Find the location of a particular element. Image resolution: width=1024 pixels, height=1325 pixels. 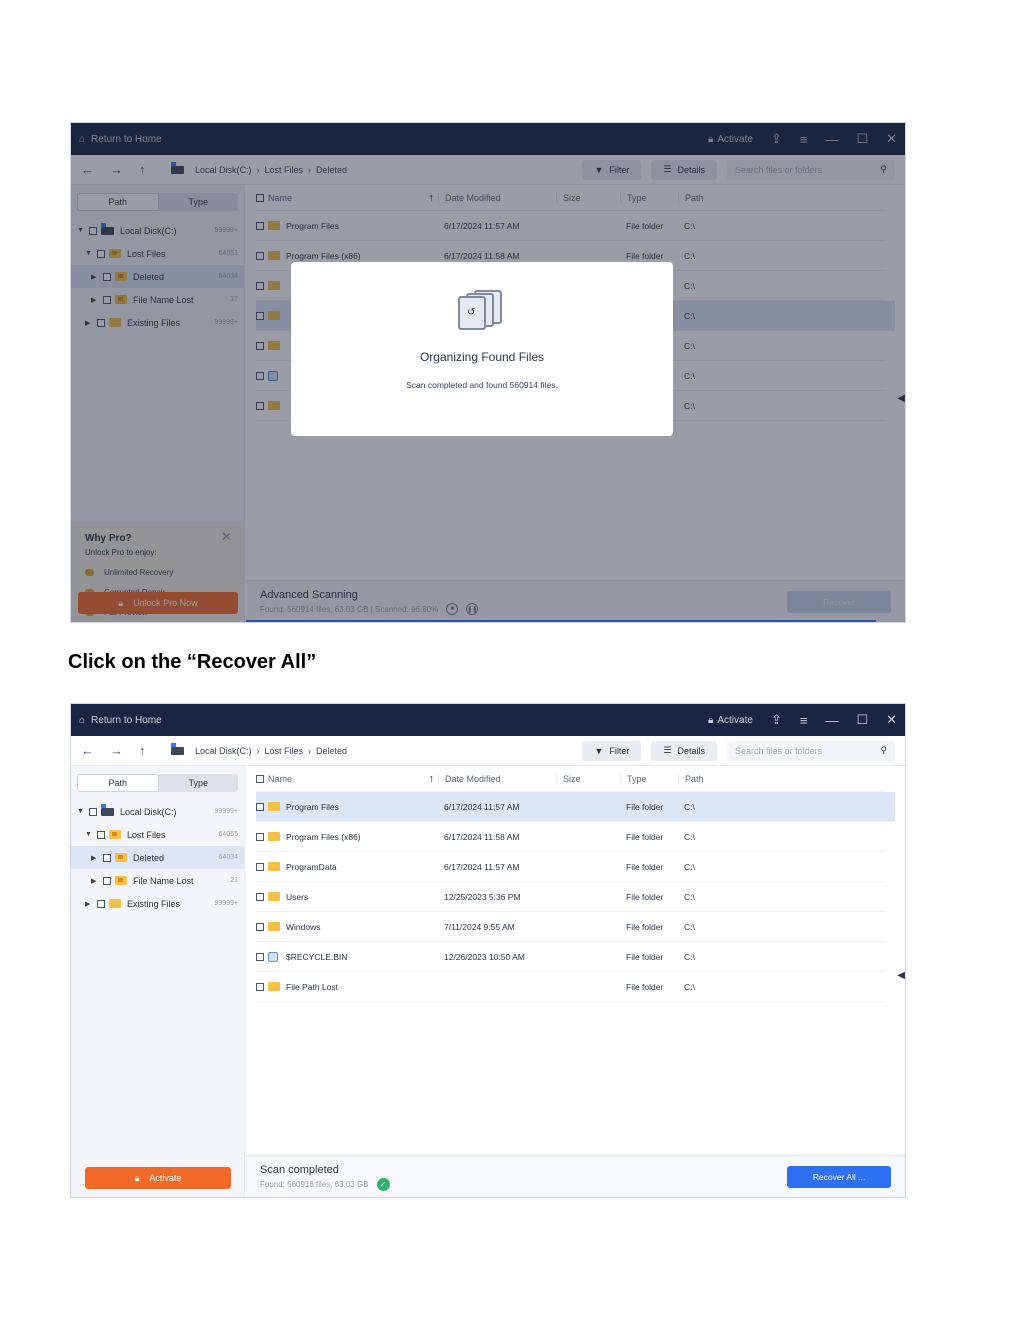

upload-icon: ⇪ is located at coordinates (776, 720).